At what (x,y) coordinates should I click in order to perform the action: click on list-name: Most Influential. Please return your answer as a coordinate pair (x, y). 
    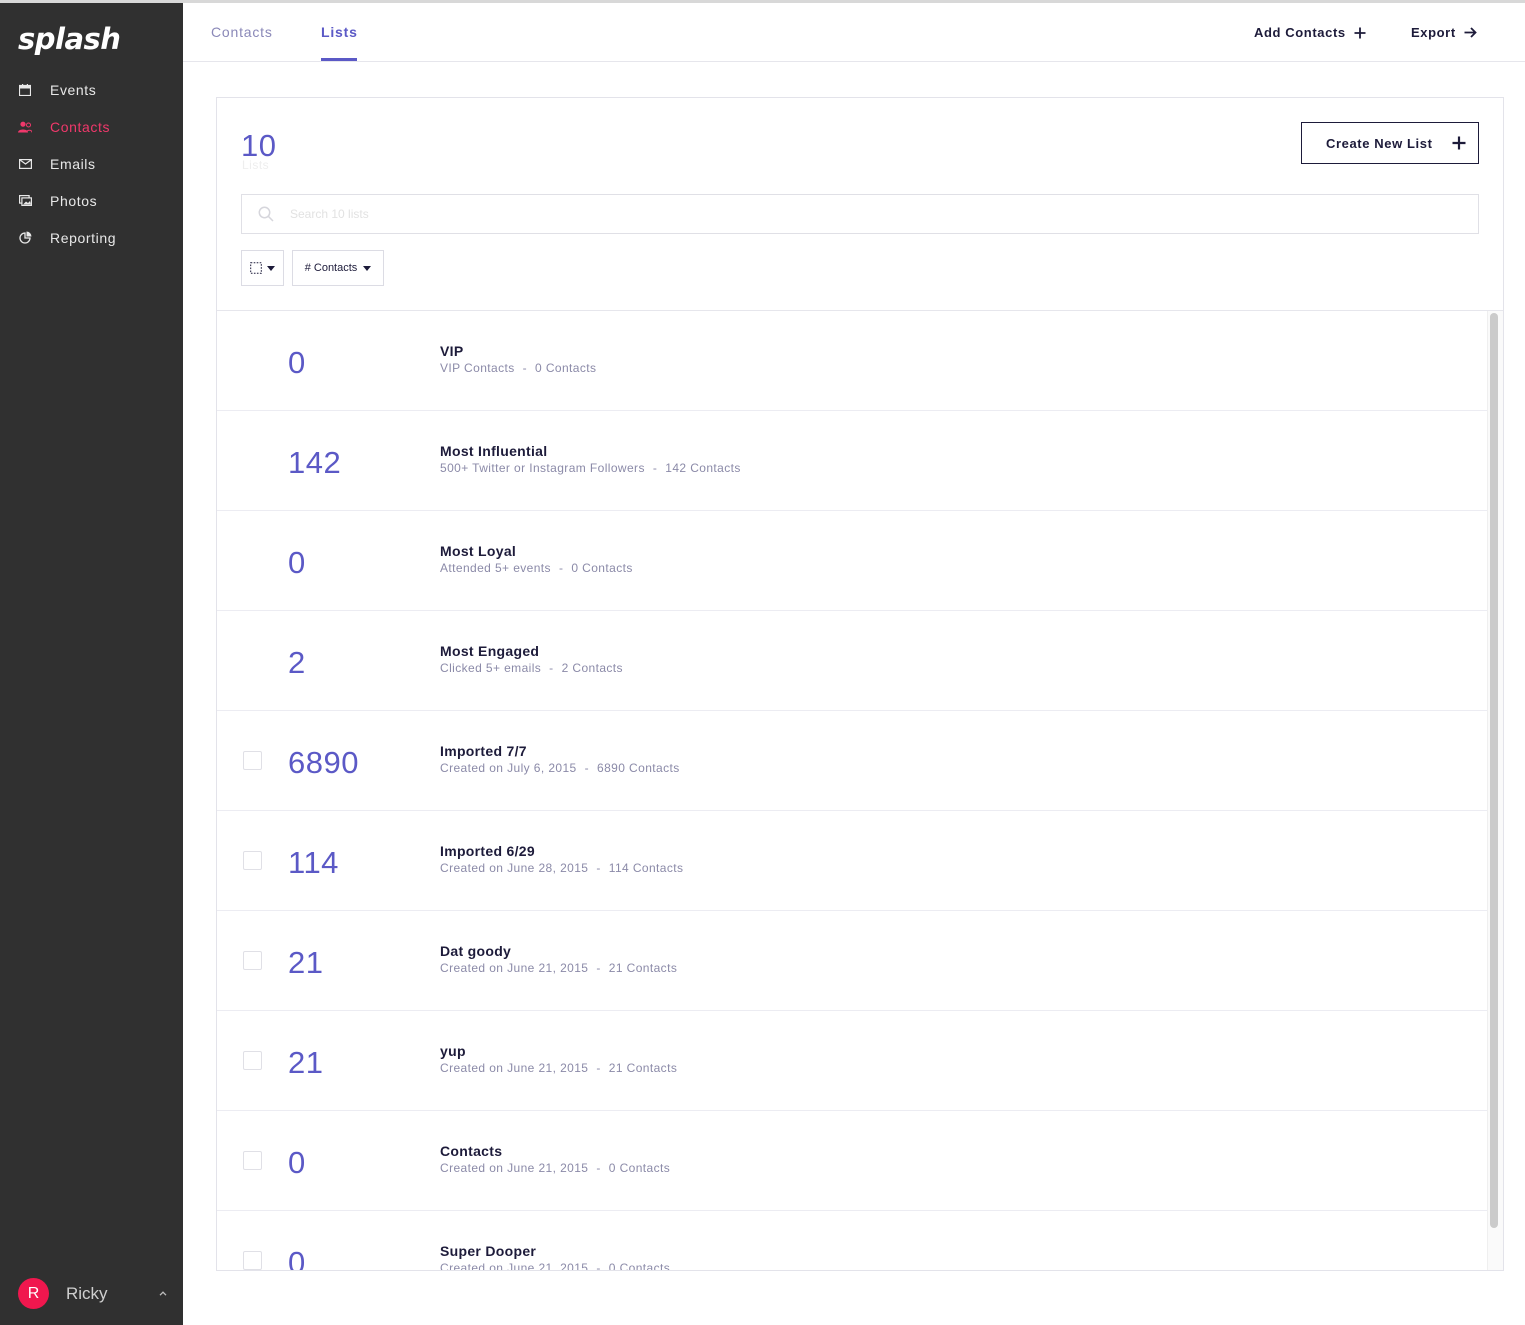
    Looking at the image, I should click on (493, 451).